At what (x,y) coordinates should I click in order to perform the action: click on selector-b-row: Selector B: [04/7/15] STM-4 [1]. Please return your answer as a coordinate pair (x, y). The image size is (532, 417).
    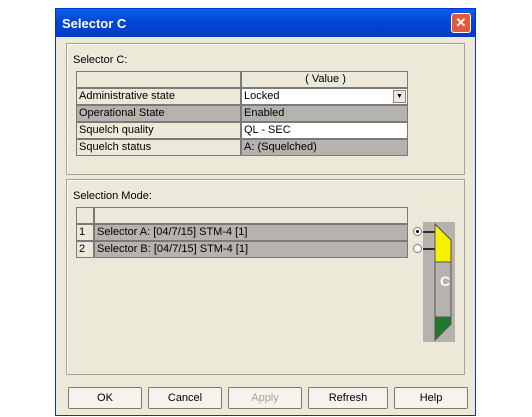
    Looking at the image, I should click on (251, 249).